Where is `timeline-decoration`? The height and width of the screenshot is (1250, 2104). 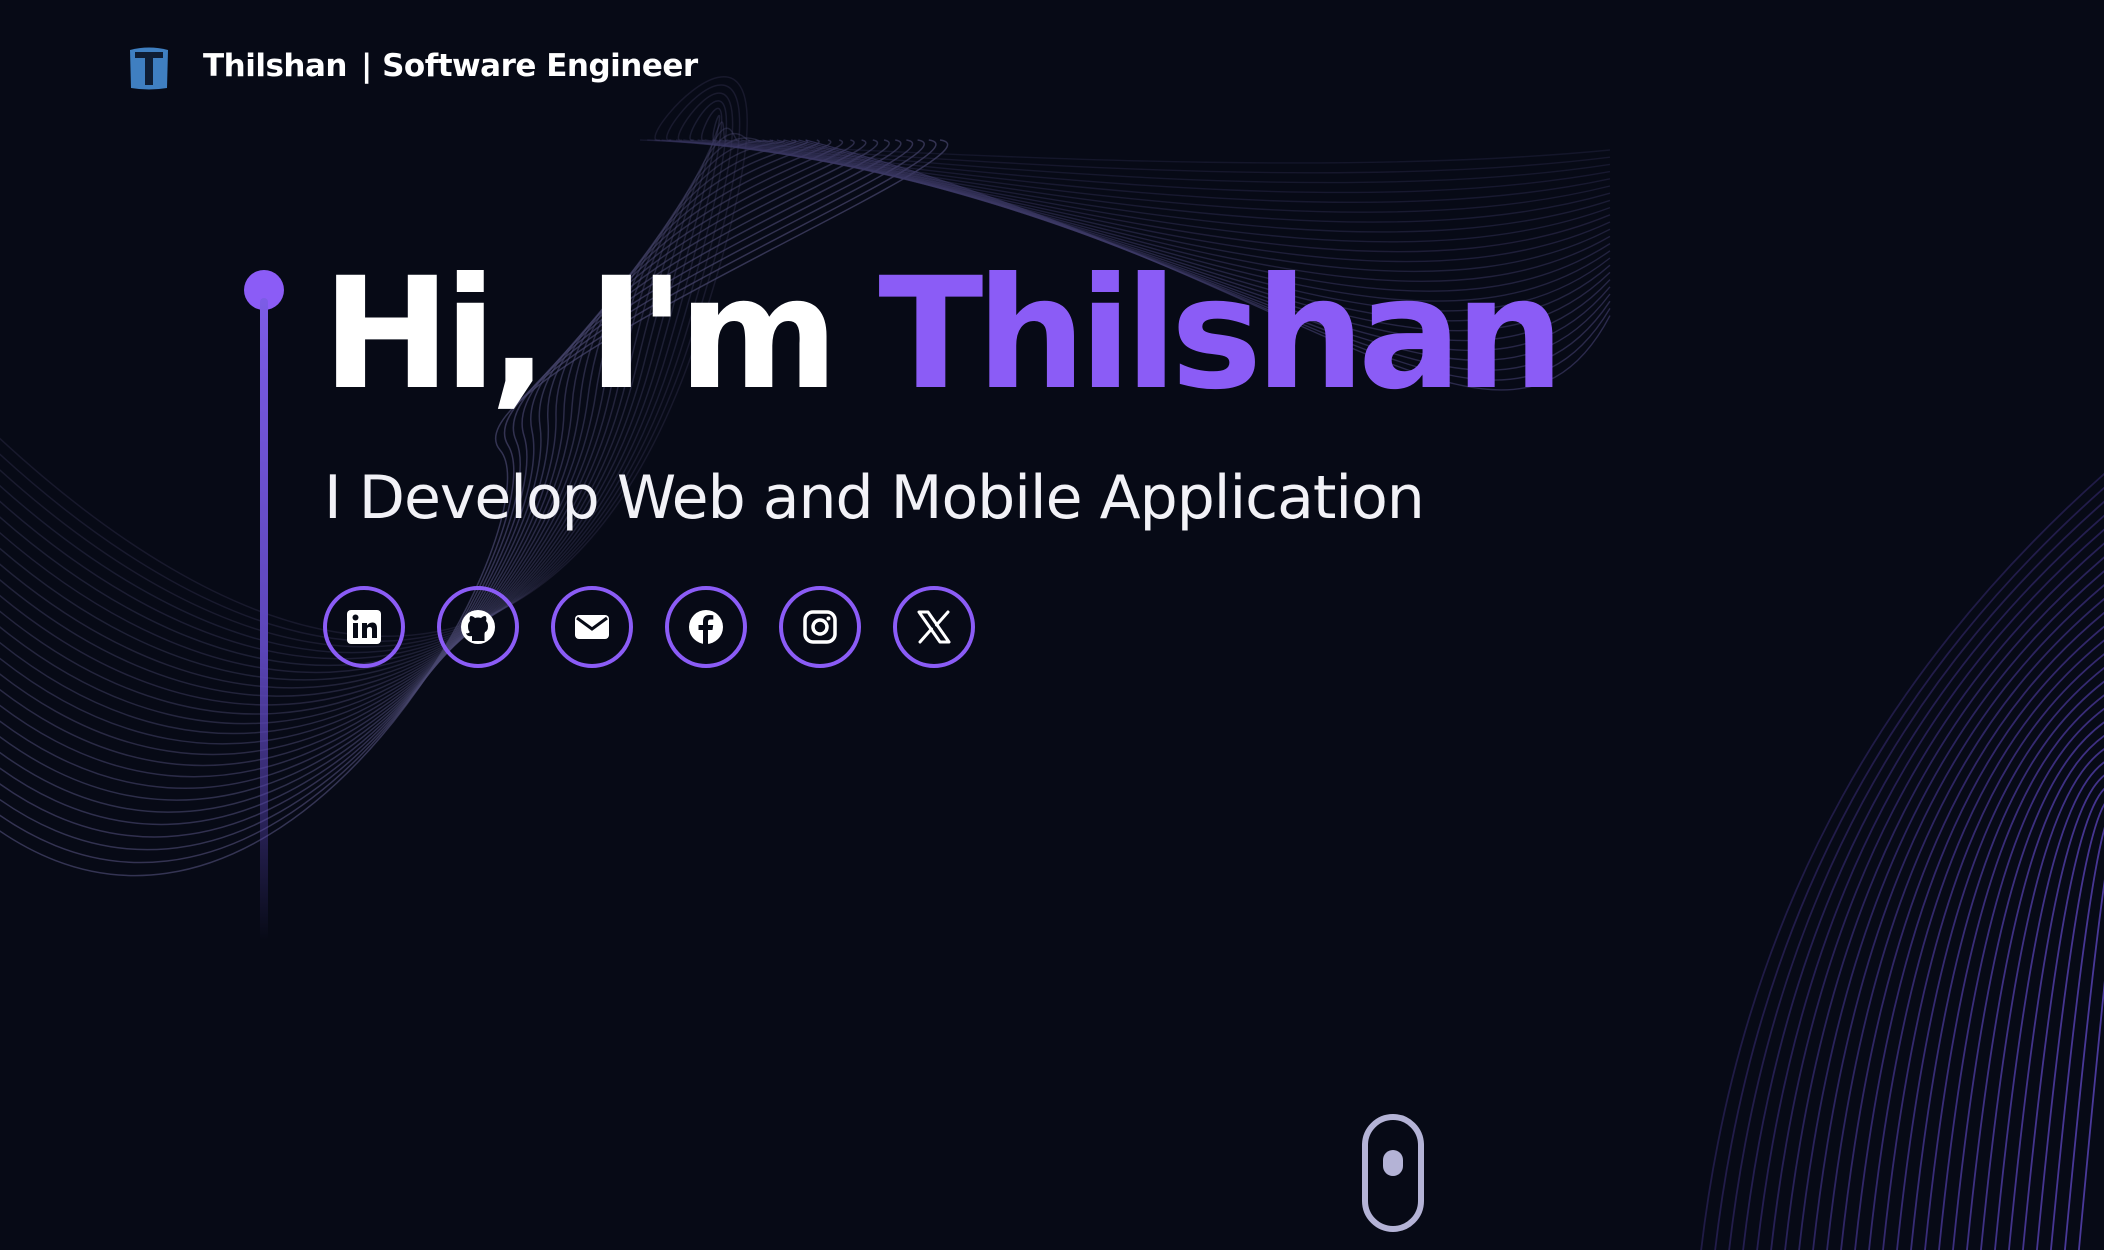
timeline-decoration is located at coordinates (264, 605).